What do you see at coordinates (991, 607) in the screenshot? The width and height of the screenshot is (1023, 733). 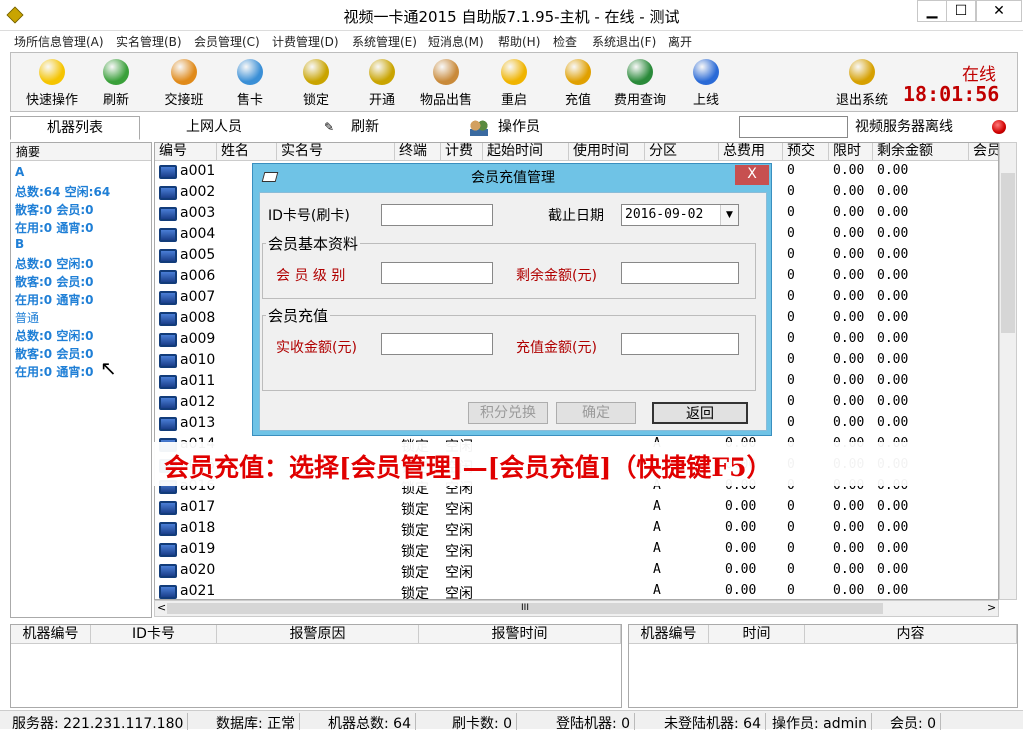 I see `scroll-right-button: >` at bounding box center [991, 607].